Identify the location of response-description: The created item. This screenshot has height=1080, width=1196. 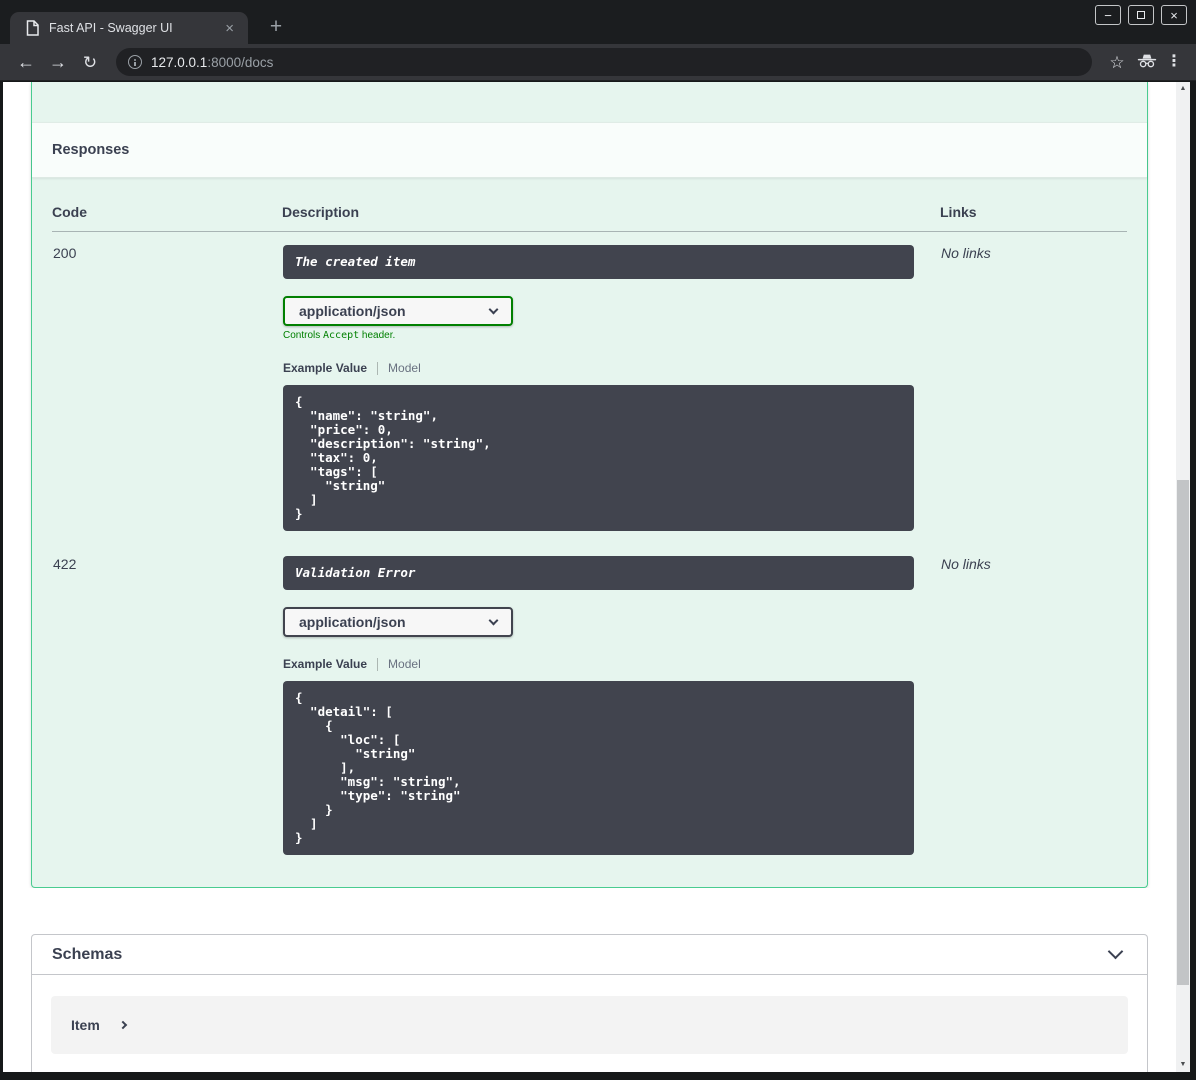
(598, 262).